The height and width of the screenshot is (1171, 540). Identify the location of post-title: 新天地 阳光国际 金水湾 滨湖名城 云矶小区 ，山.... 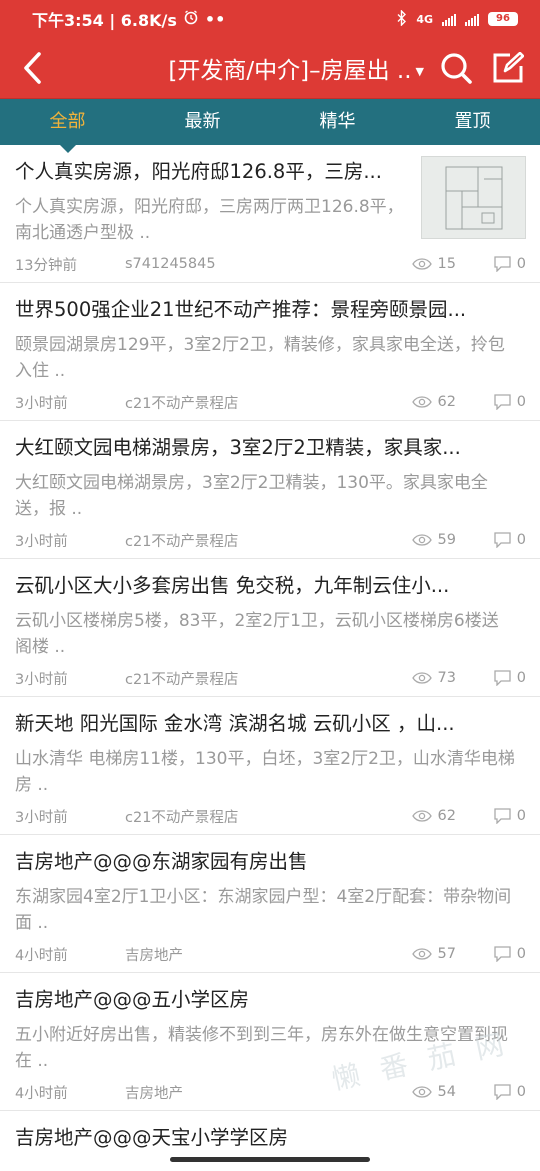
(235, 723).